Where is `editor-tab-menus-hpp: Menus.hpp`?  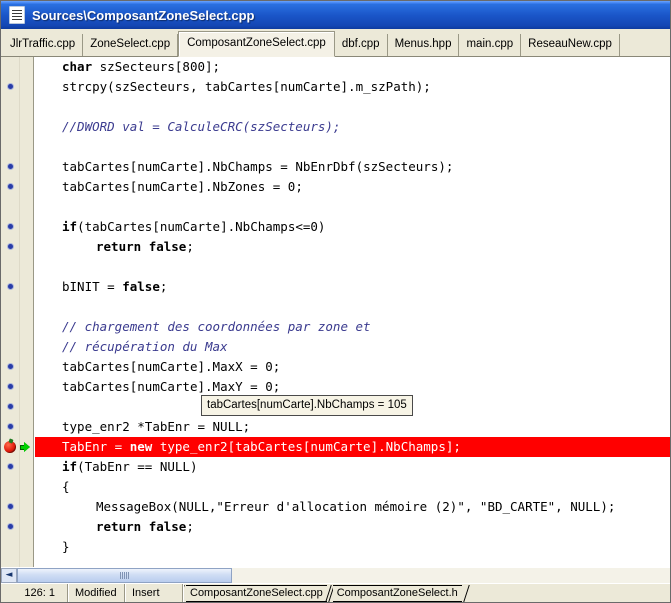
editor-tab-menus-hpp: Menus.hpp is located at coordinates (423, 45).